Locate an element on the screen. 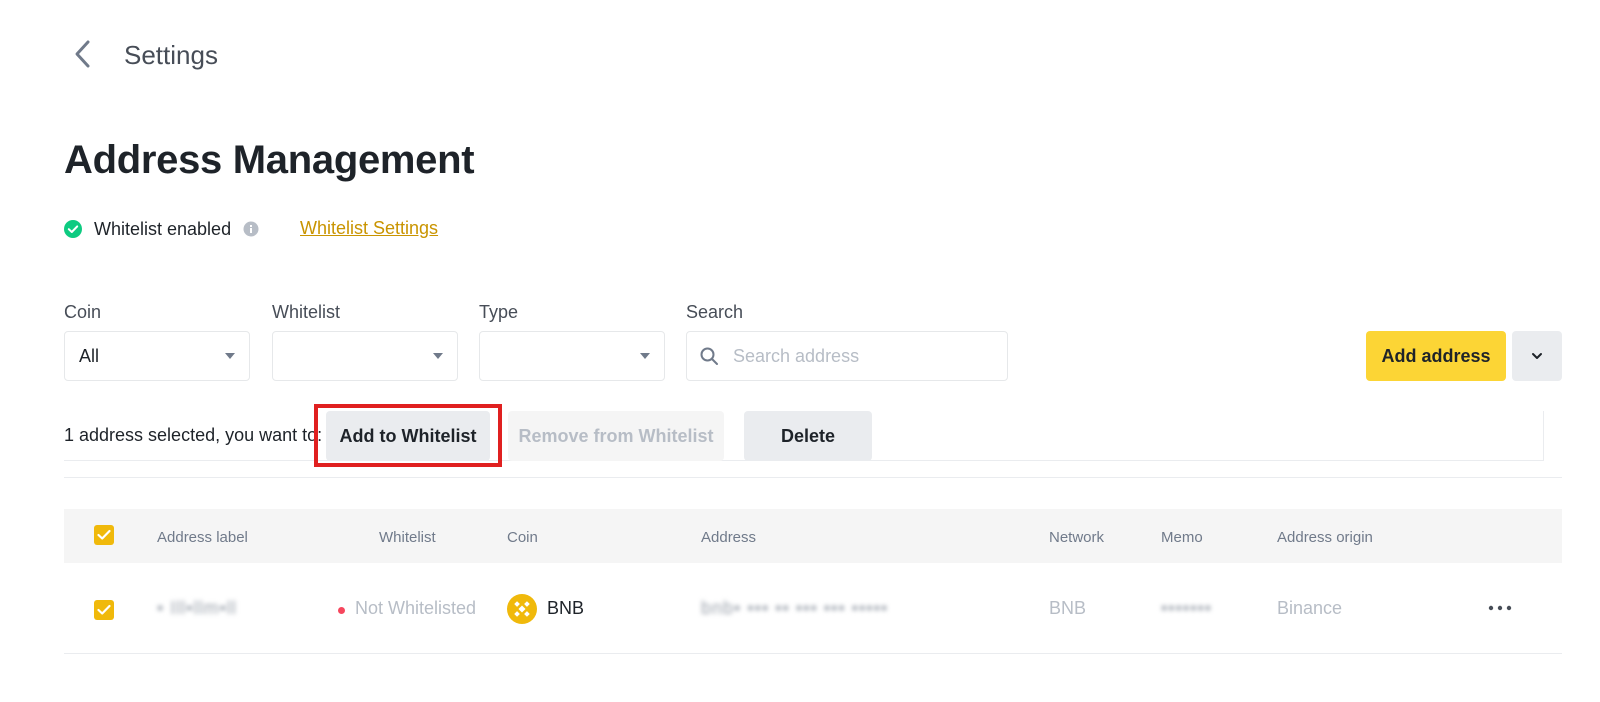  search-icon is located at coordinates (709, 356).